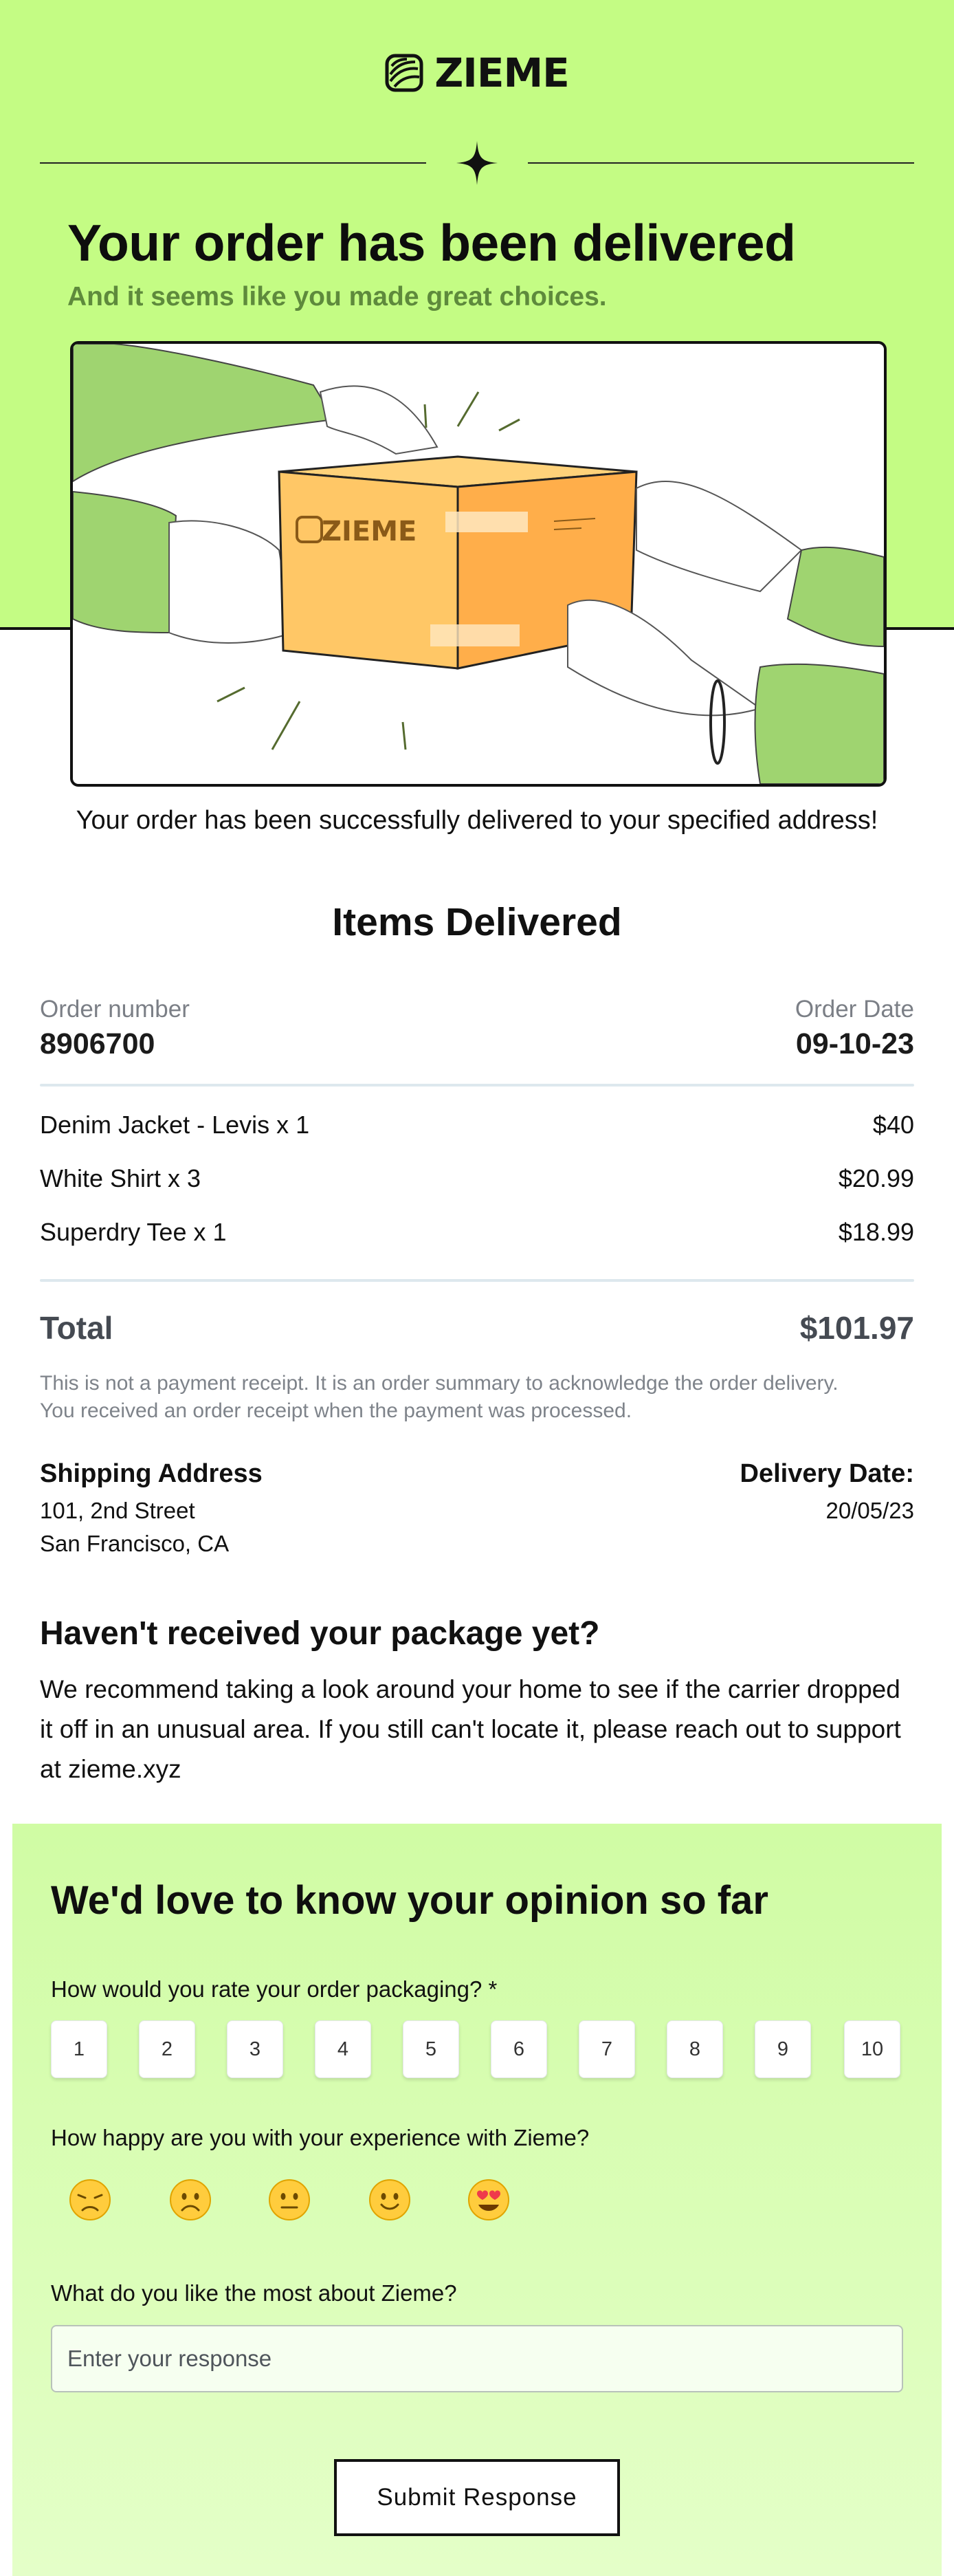  Describe the element at coordinates (409, 1900) in the screenshot. I see `survey-heading: We'd love to know your opinion so far` at that location.